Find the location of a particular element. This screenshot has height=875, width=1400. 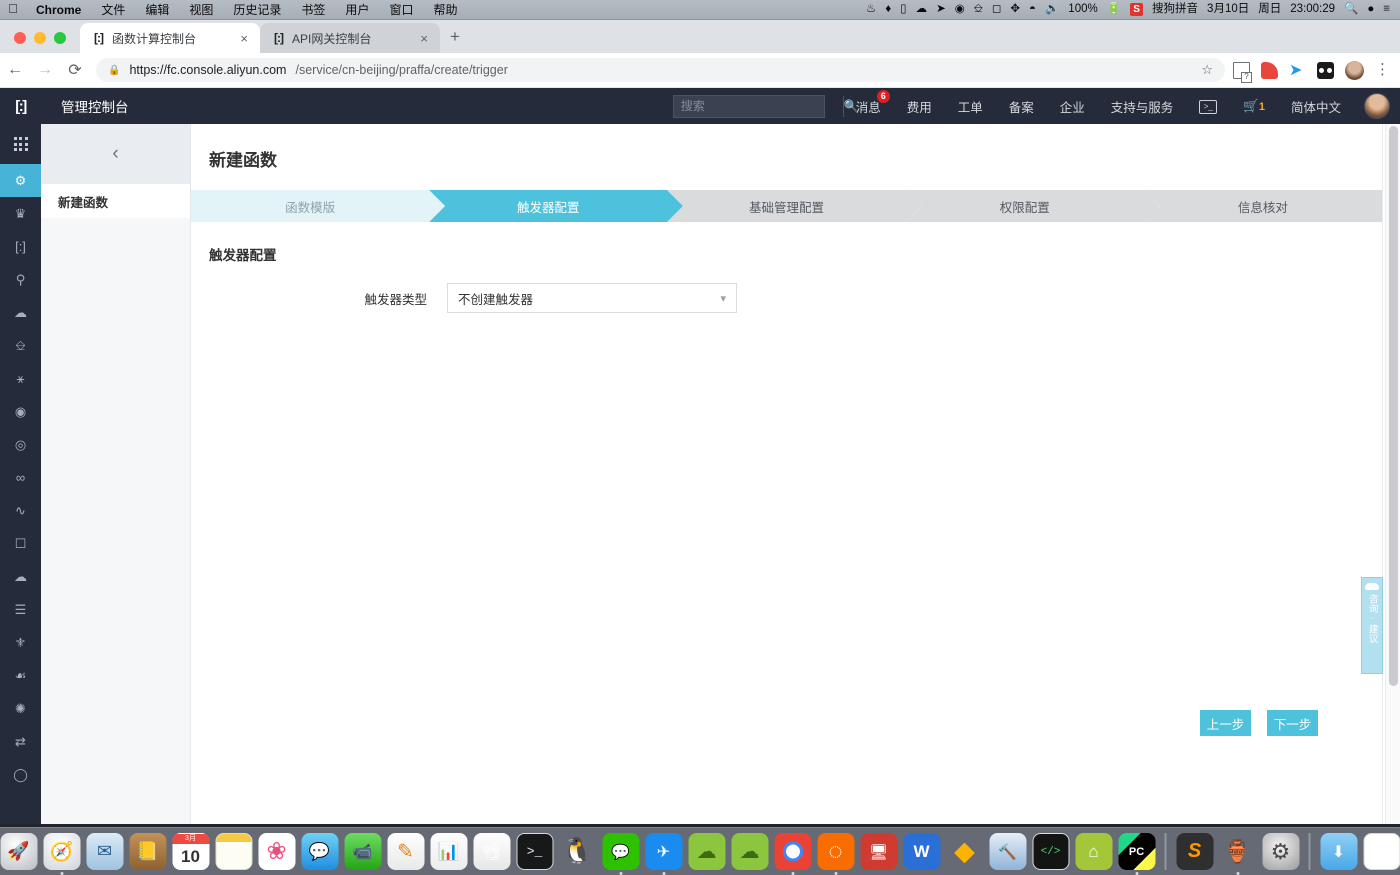

spotlight-search-icon: 🔍 is located at coordinates (1351, 9).